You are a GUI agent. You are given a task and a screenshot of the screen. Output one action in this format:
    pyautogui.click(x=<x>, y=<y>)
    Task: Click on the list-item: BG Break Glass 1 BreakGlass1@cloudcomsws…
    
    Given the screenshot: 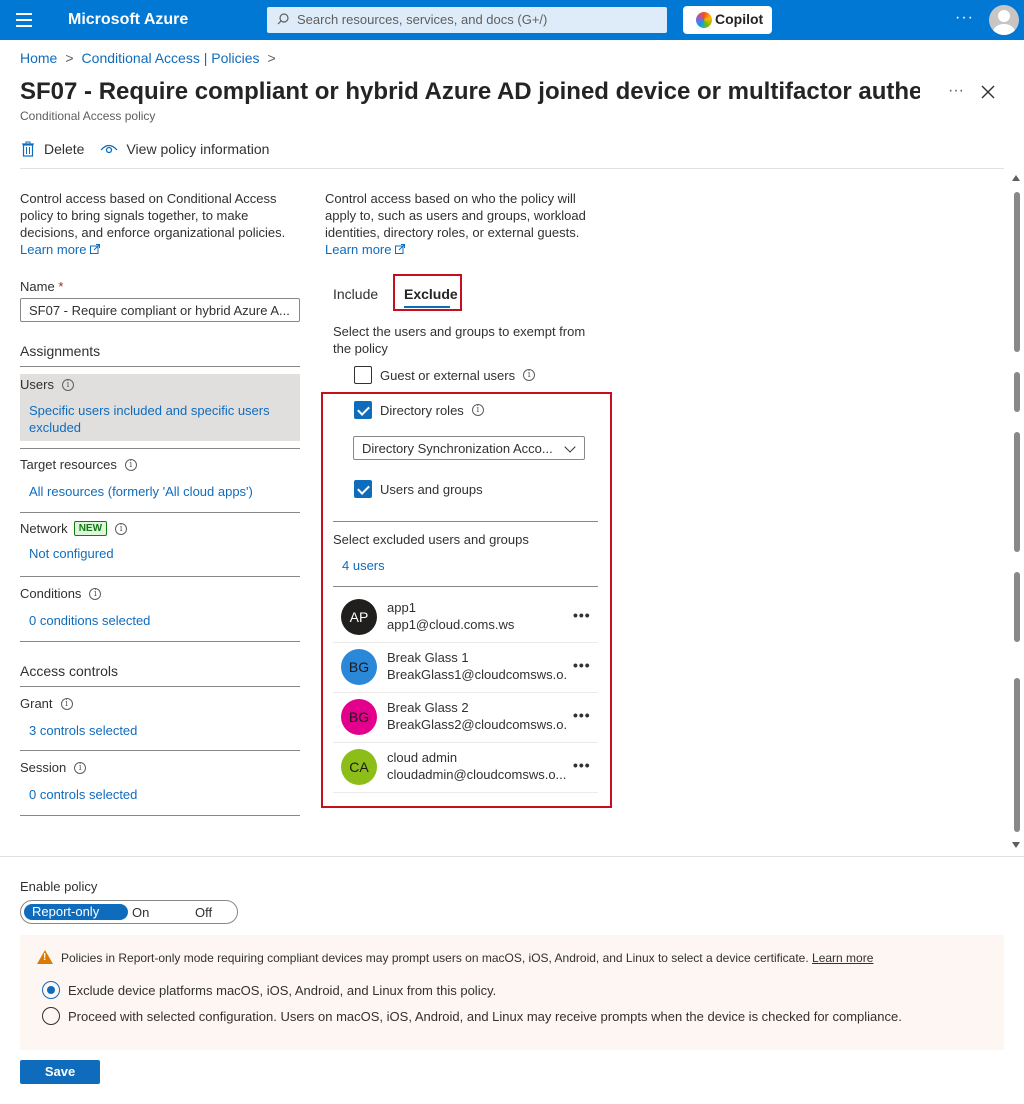 What is the action you would take?
    pyautogui.click(x=465, y=668)
    